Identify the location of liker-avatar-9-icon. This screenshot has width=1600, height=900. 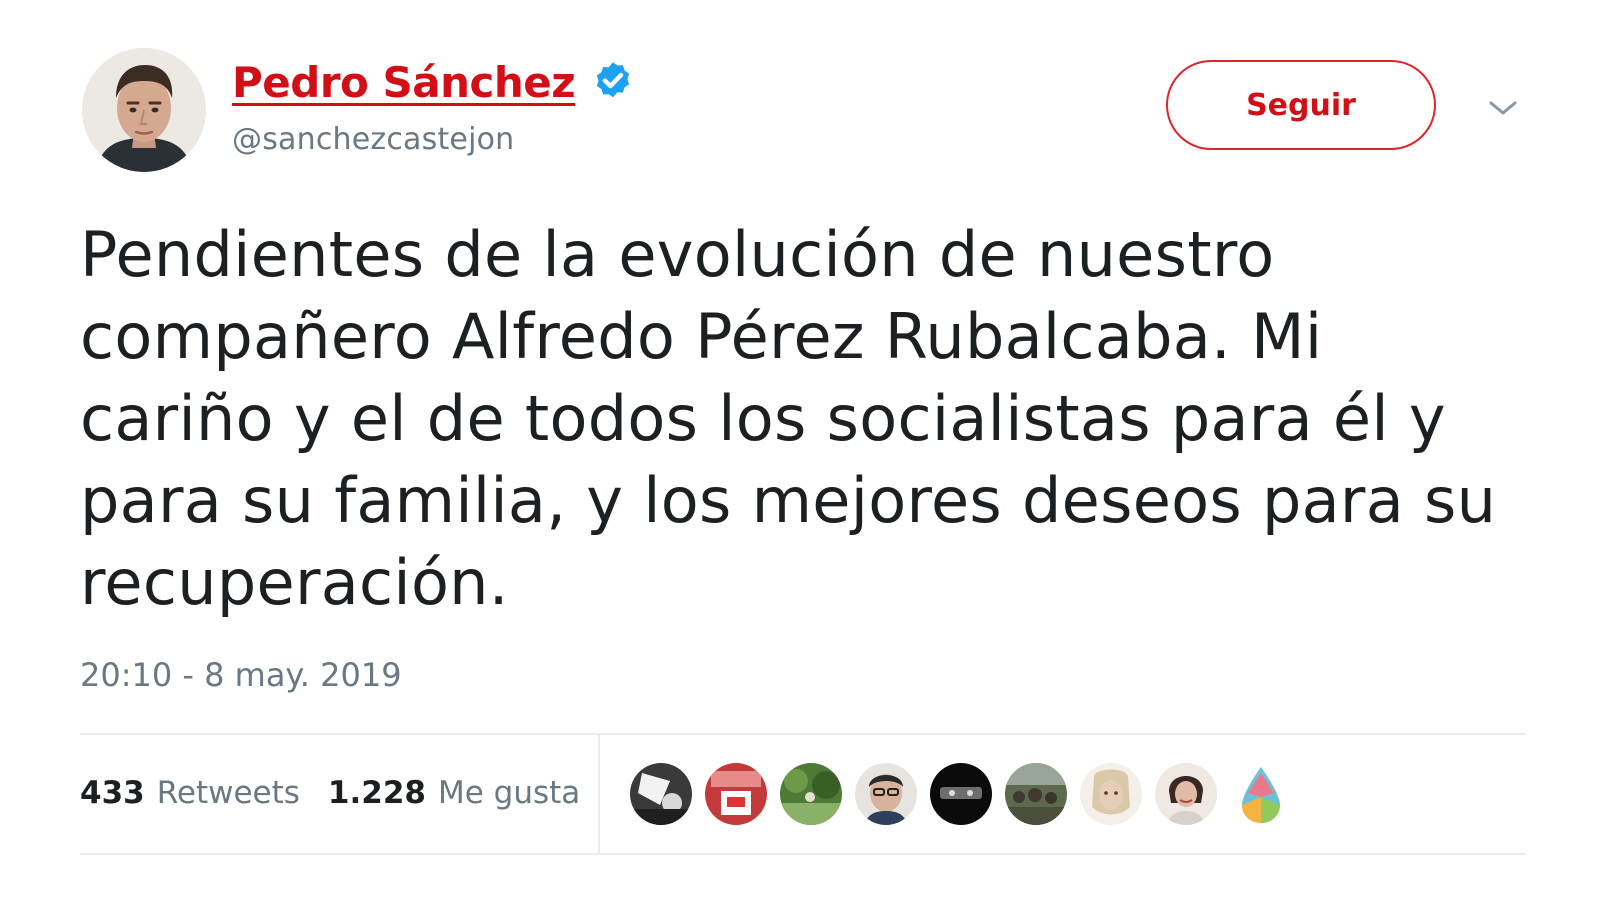
(1261, 794).